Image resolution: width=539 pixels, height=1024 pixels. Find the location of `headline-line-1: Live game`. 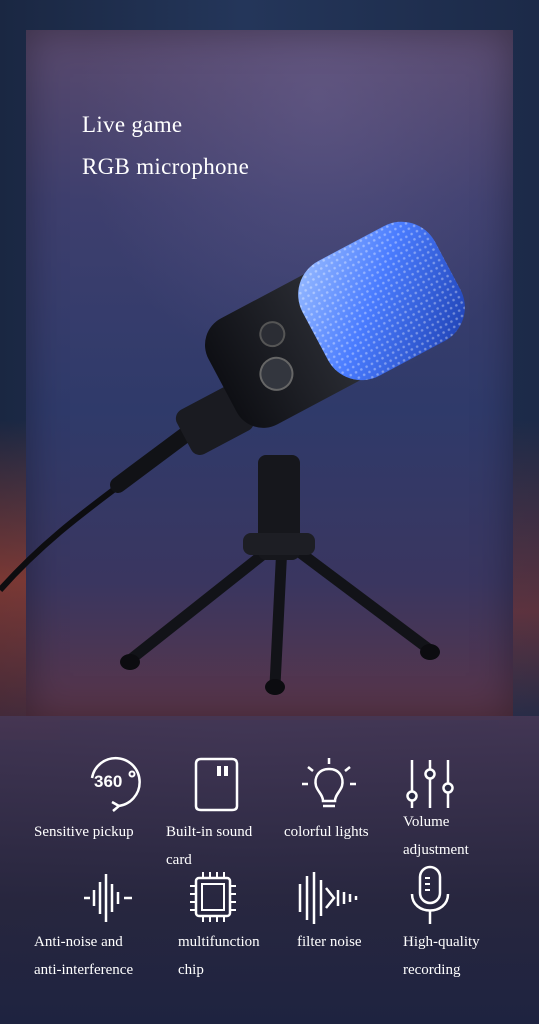

headline-line-1: Live game is located at coordinates (132, 124).